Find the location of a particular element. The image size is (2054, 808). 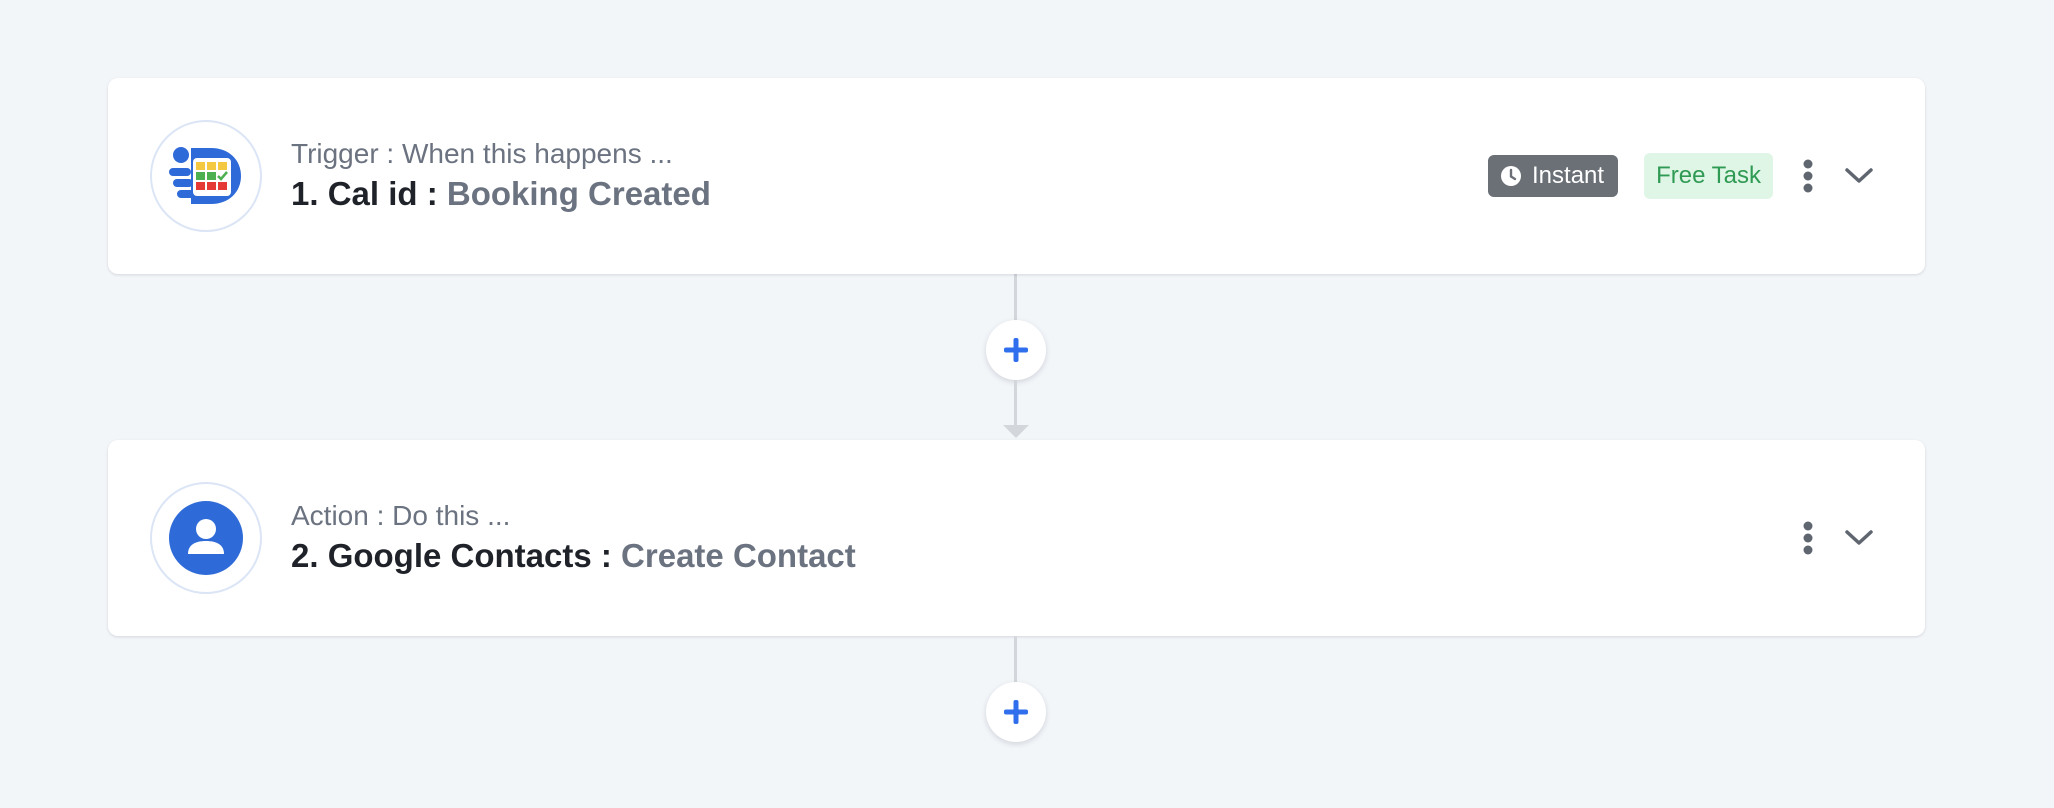

step-app-name: 2. Google Contacts : is located at coordinates (451, 555).